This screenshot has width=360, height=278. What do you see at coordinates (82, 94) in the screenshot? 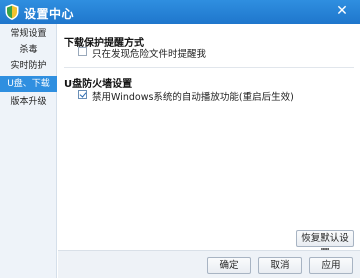
I see `disable-autoplay-checkbox` at bounding box center [82, 94].